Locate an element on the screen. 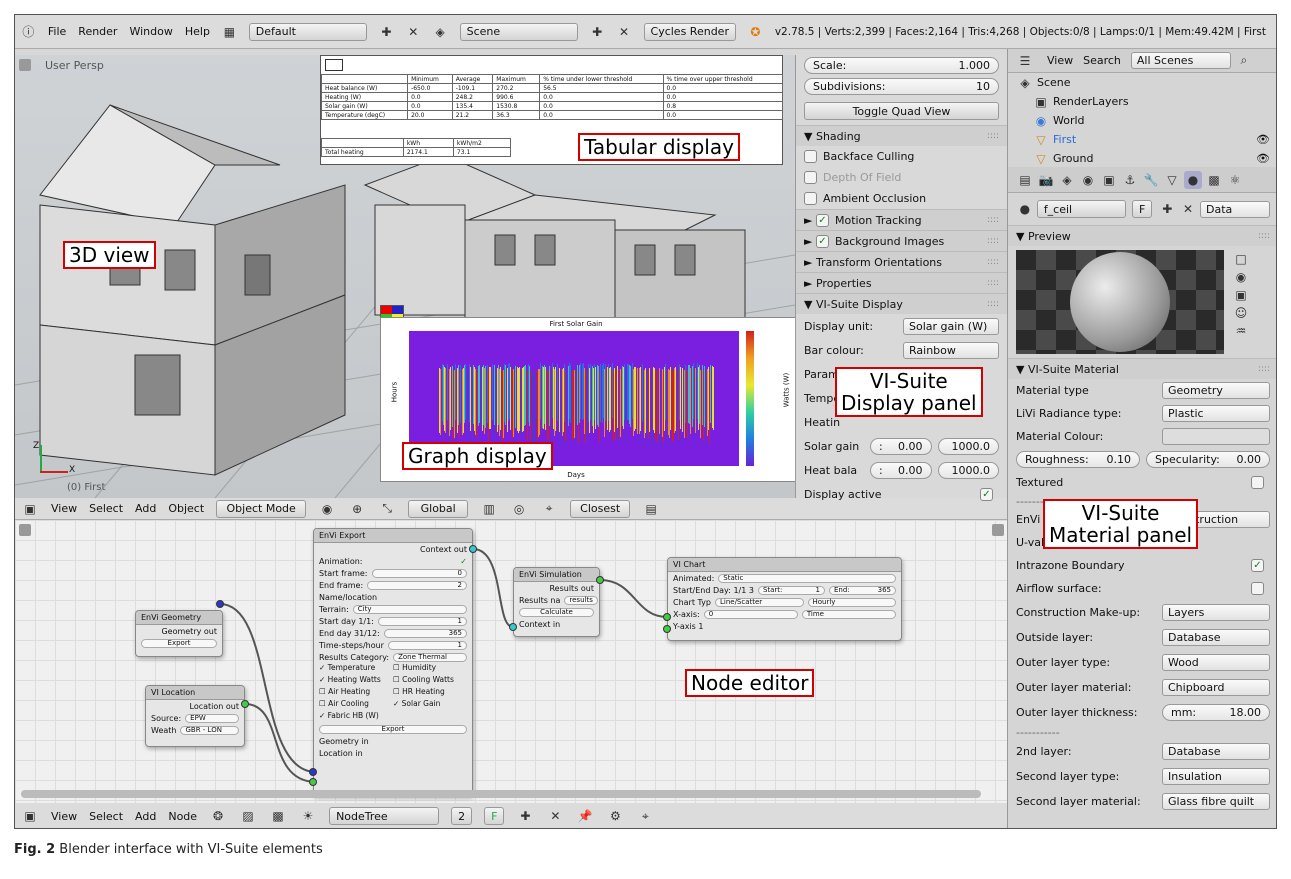 The width and height of the screenshot is (1291, 879). layout-select: Default is located at coordinates (307, 31).